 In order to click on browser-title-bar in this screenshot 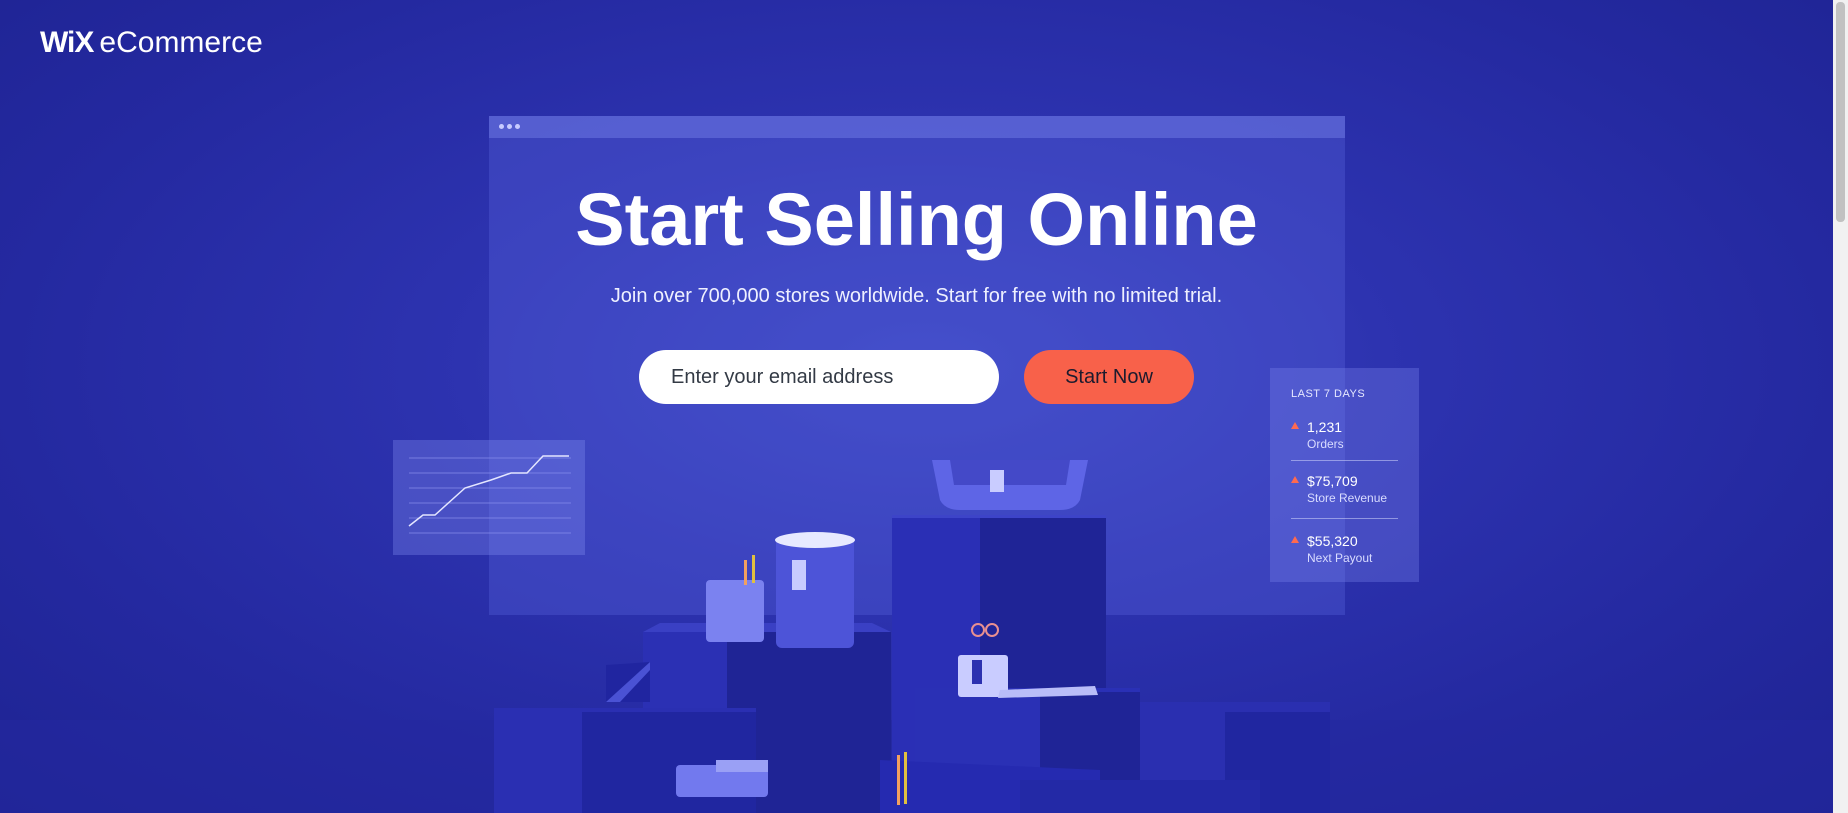, I will do `click(917, 127)`.